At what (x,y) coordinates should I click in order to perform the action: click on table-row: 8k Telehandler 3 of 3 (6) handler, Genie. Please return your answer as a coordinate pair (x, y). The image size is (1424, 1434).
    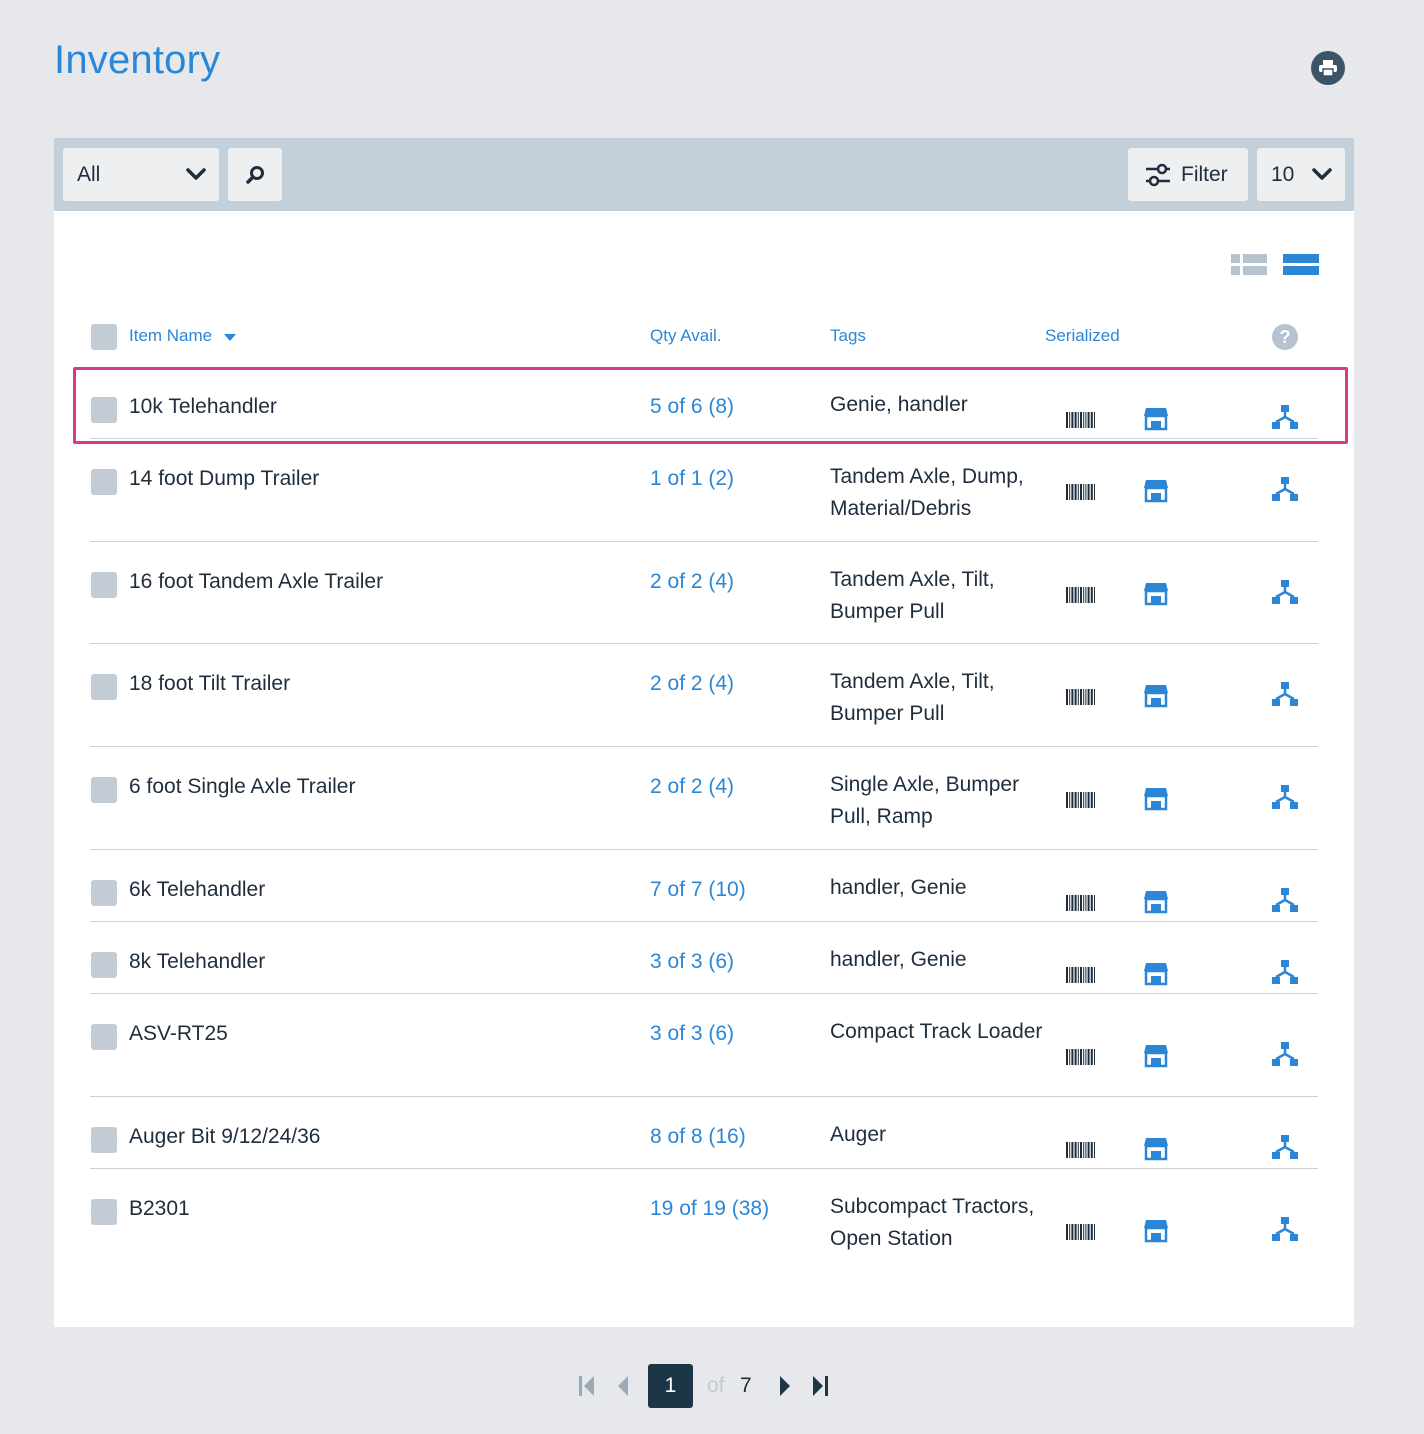
    Looking at the image, I should click on (704, 958).